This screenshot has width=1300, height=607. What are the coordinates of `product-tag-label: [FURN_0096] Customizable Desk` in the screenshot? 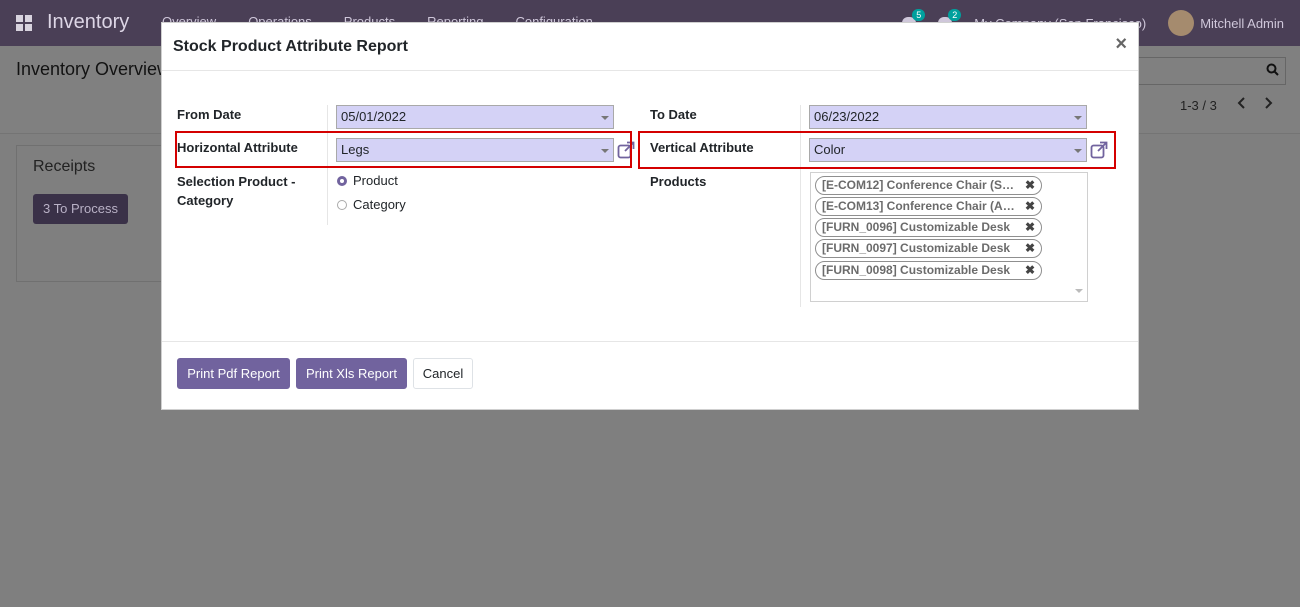 It's located at (916, 227).